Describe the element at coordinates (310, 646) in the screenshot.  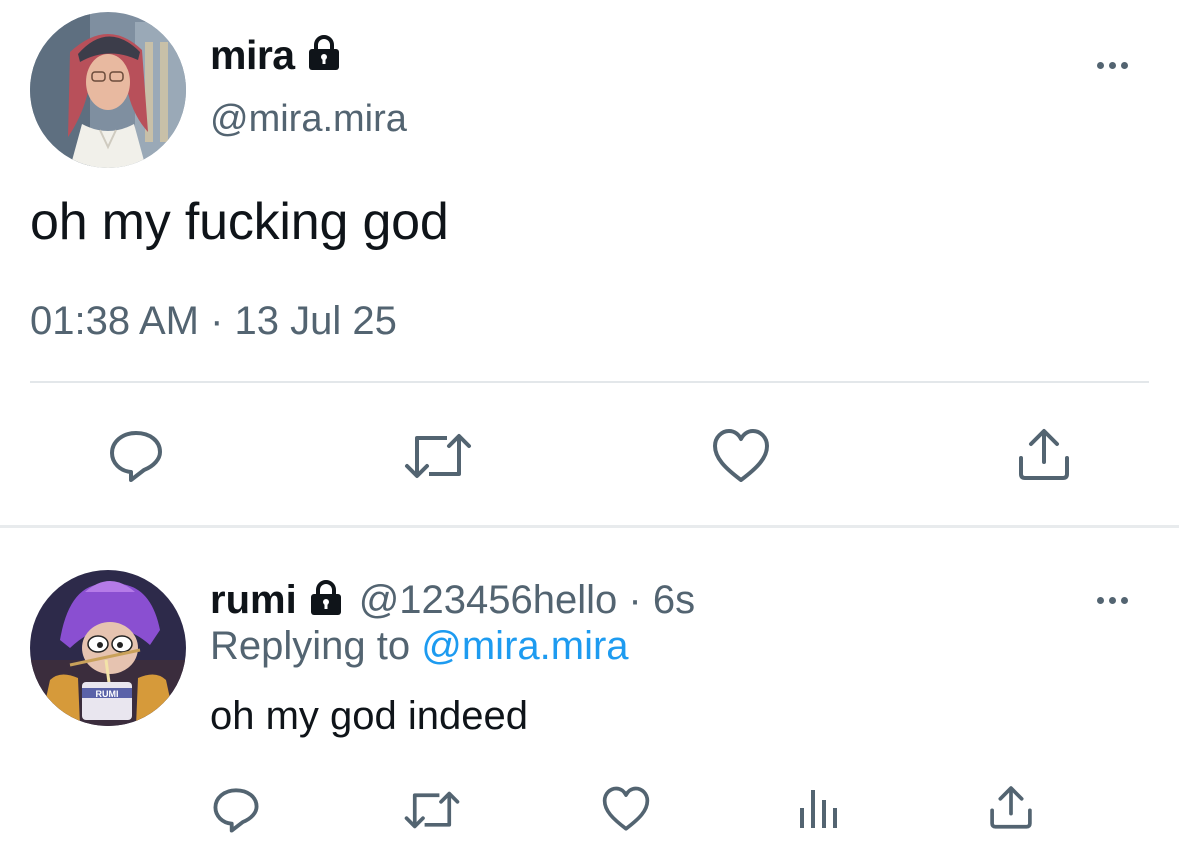
I see `replying-to-label: Replying to` at that location.